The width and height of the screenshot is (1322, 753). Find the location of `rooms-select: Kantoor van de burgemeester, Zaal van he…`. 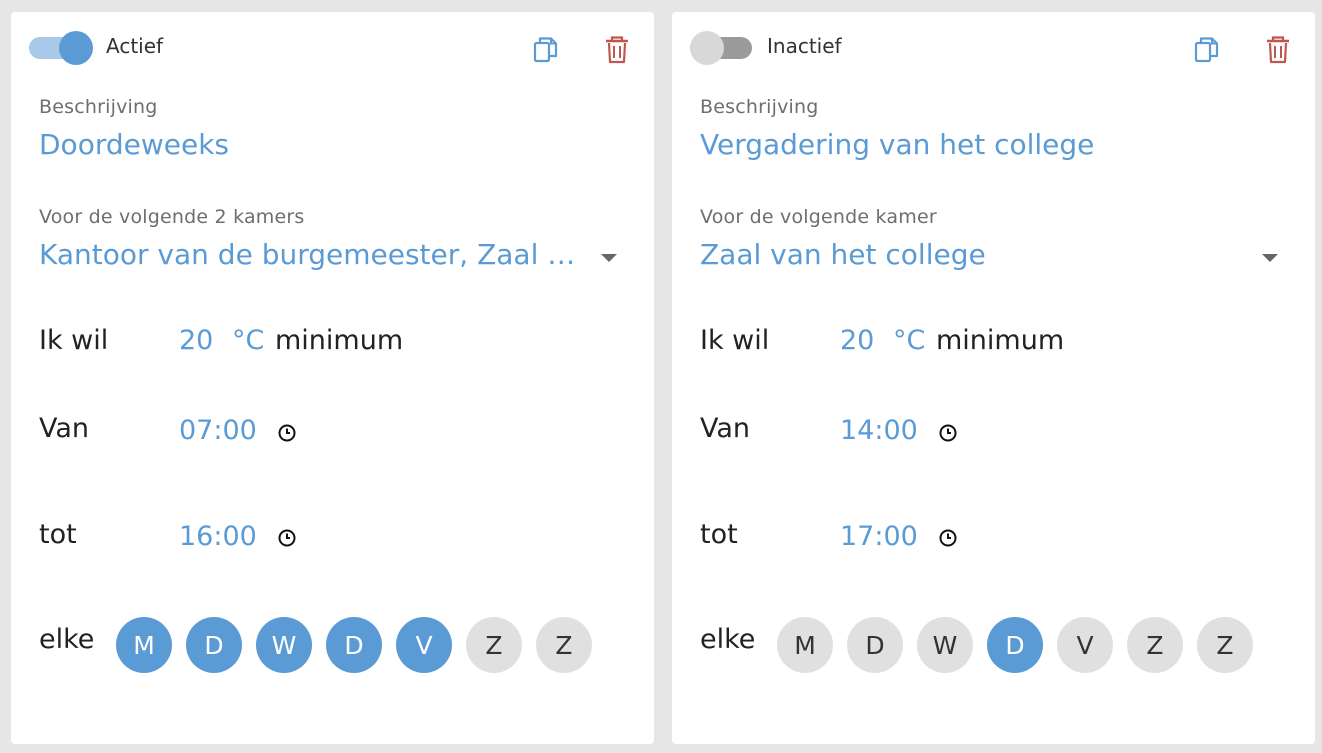

rooms-select: Kantoor van de burgemeester, Zaal van he… is located at coordinates (314, 254).